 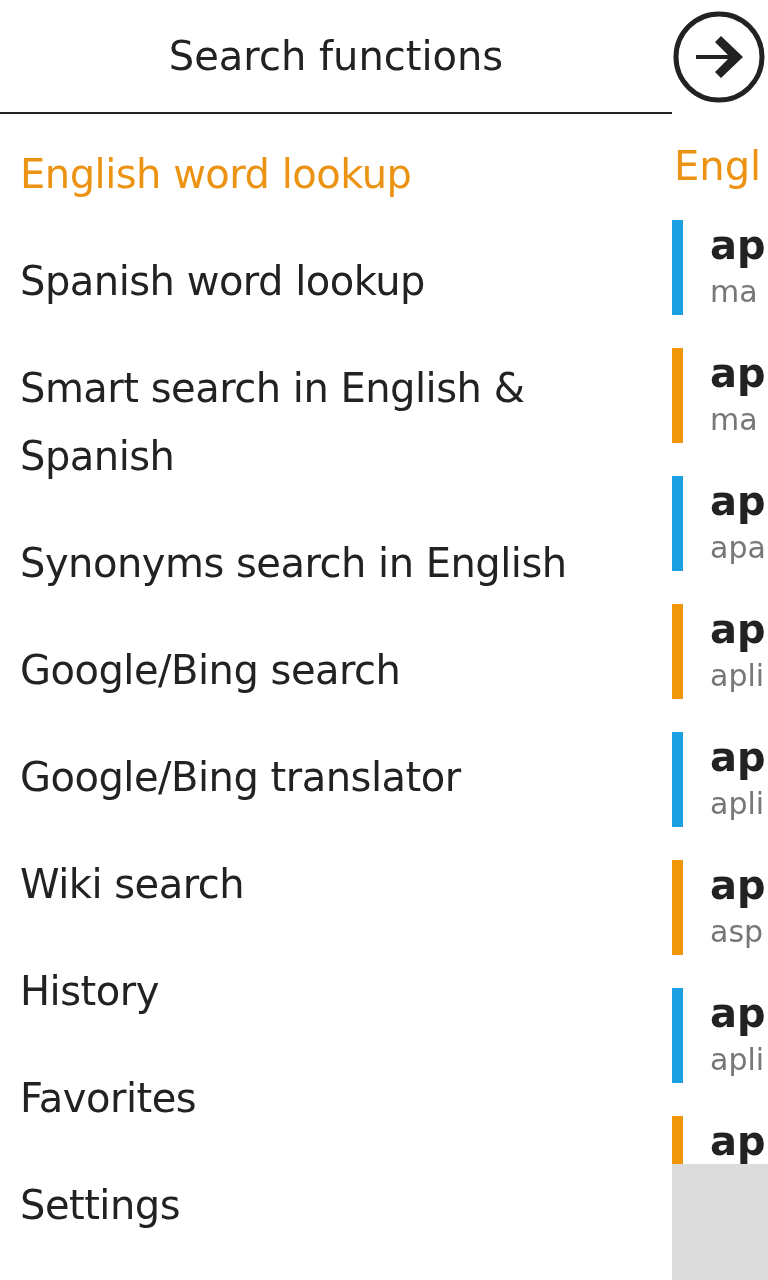 What do you see at coordinates (719, 56) in the screenshot?
I see `arrow-circle-icon` at bounding box center [719, 56].